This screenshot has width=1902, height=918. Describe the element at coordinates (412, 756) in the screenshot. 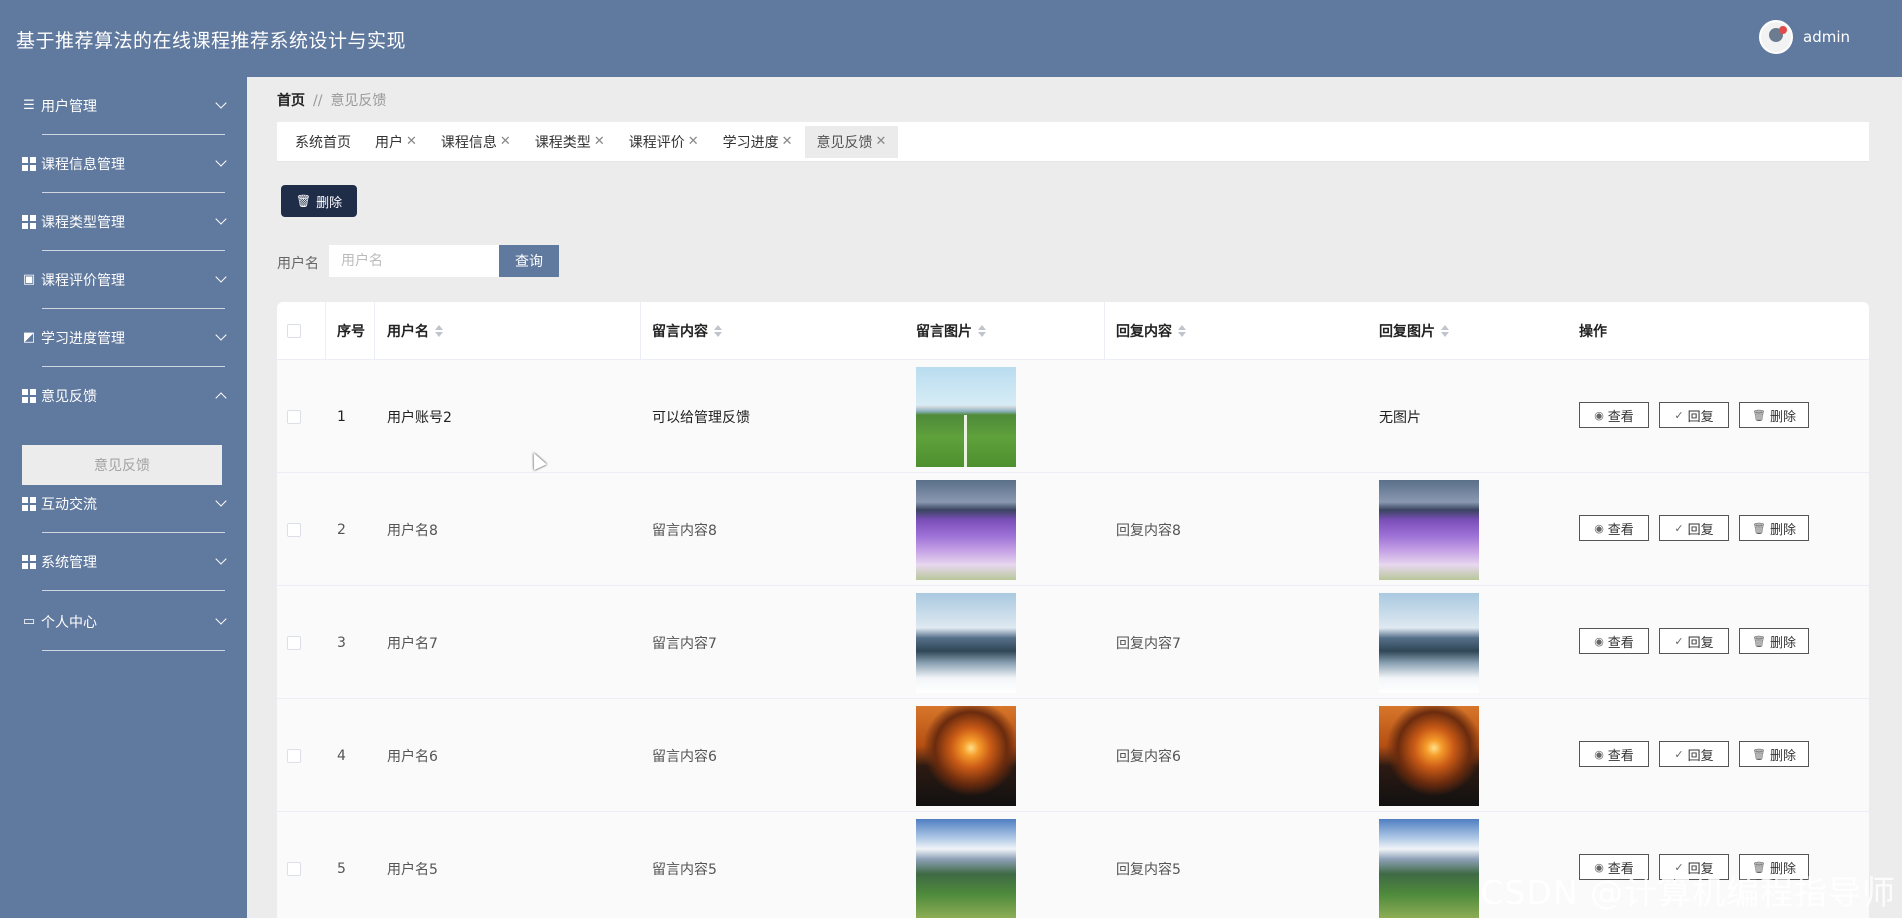

I see `row-username: 用户名6` at that location.